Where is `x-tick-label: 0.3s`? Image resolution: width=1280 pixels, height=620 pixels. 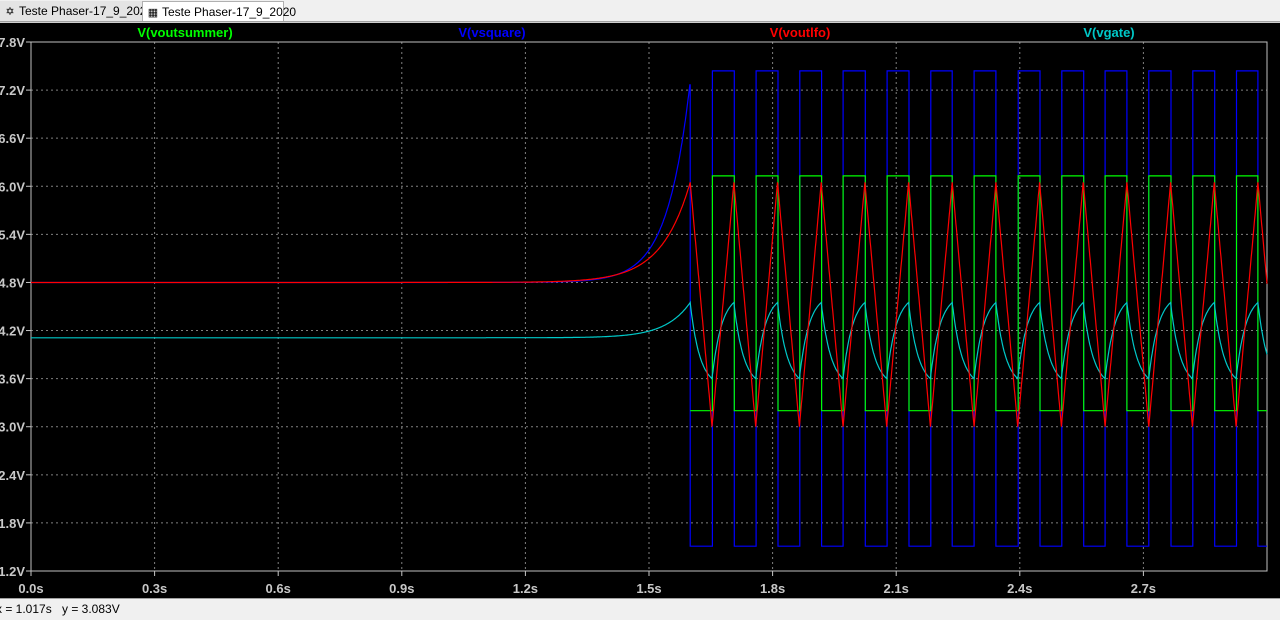 x-tick-label: 0.3s is located at coordinates (154, 588).